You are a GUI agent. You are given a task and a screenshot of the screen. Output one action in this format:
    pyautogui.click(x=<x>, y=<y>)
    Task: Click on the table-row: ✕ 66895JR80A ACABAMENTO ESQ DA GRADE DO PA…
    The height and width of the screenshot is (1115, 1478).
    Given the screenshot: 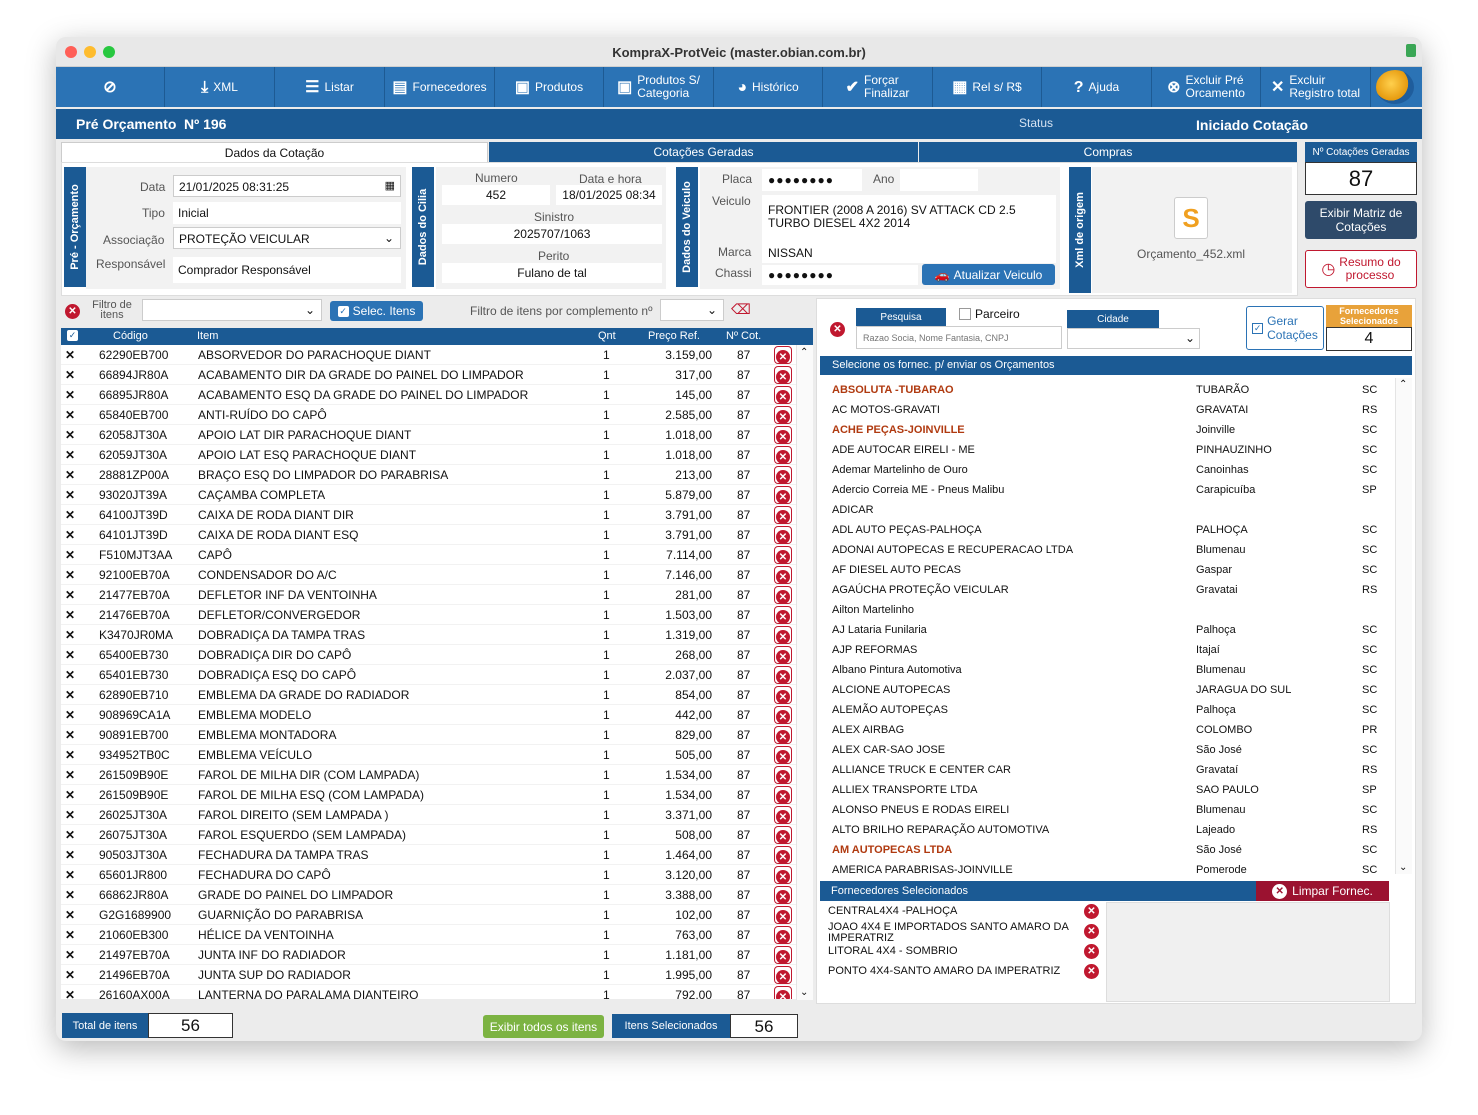 What is the action you would take?
    pyautogui.click(x=432, y=395)
    